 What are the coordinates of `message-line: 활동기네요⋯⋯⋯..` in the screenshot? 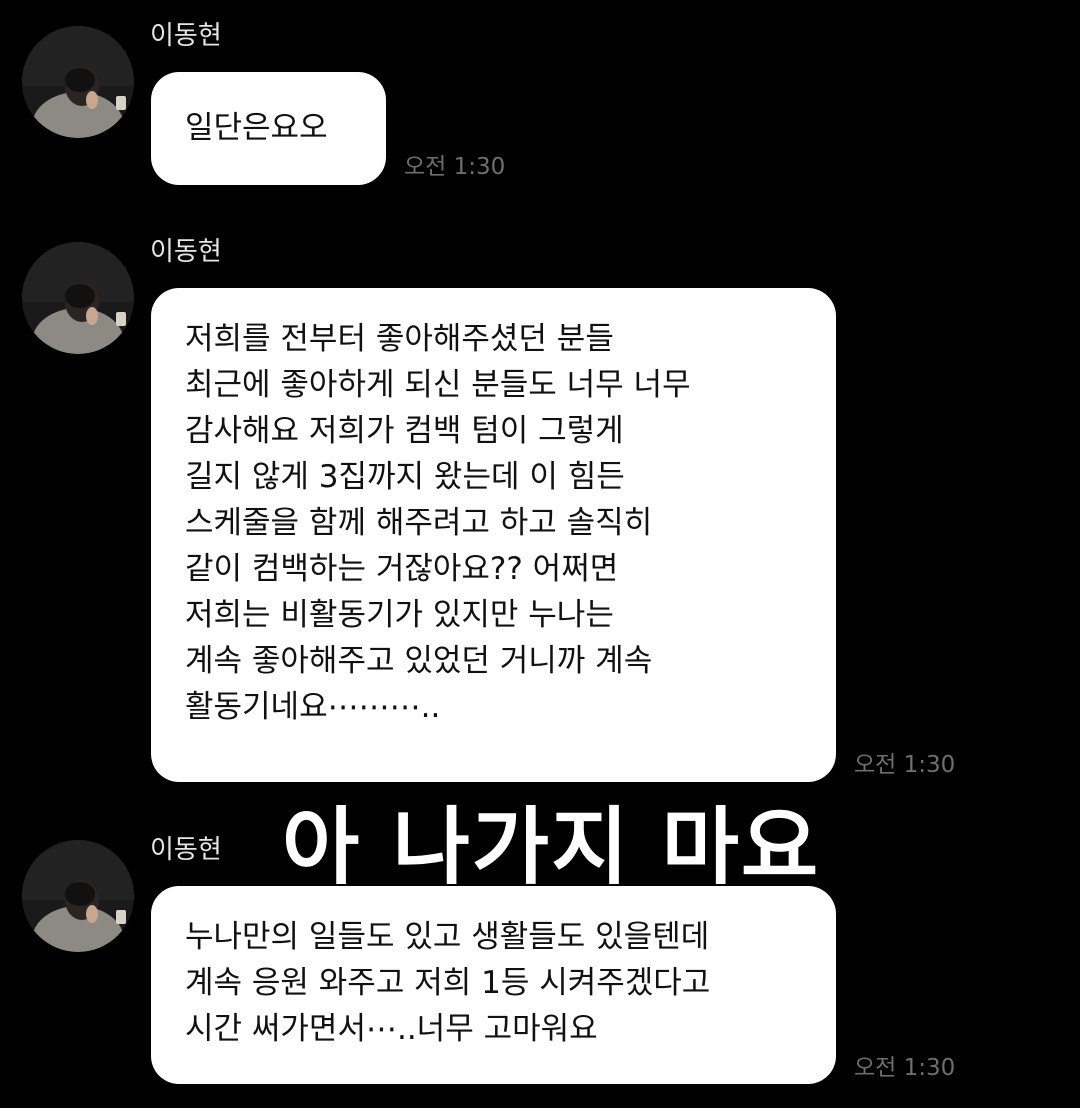 It's located at (313, 707).